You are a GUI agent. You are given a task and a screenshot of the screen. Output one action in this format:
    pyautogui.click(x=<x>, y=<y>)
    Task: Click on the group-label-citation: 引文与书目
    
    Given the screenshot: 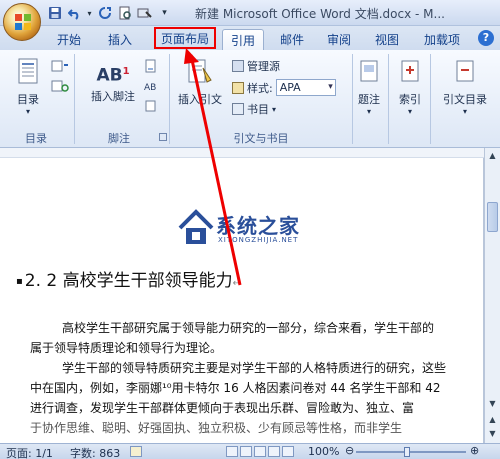 What is the action you would take?
    pyautogui.click(x=261, y=138)
    